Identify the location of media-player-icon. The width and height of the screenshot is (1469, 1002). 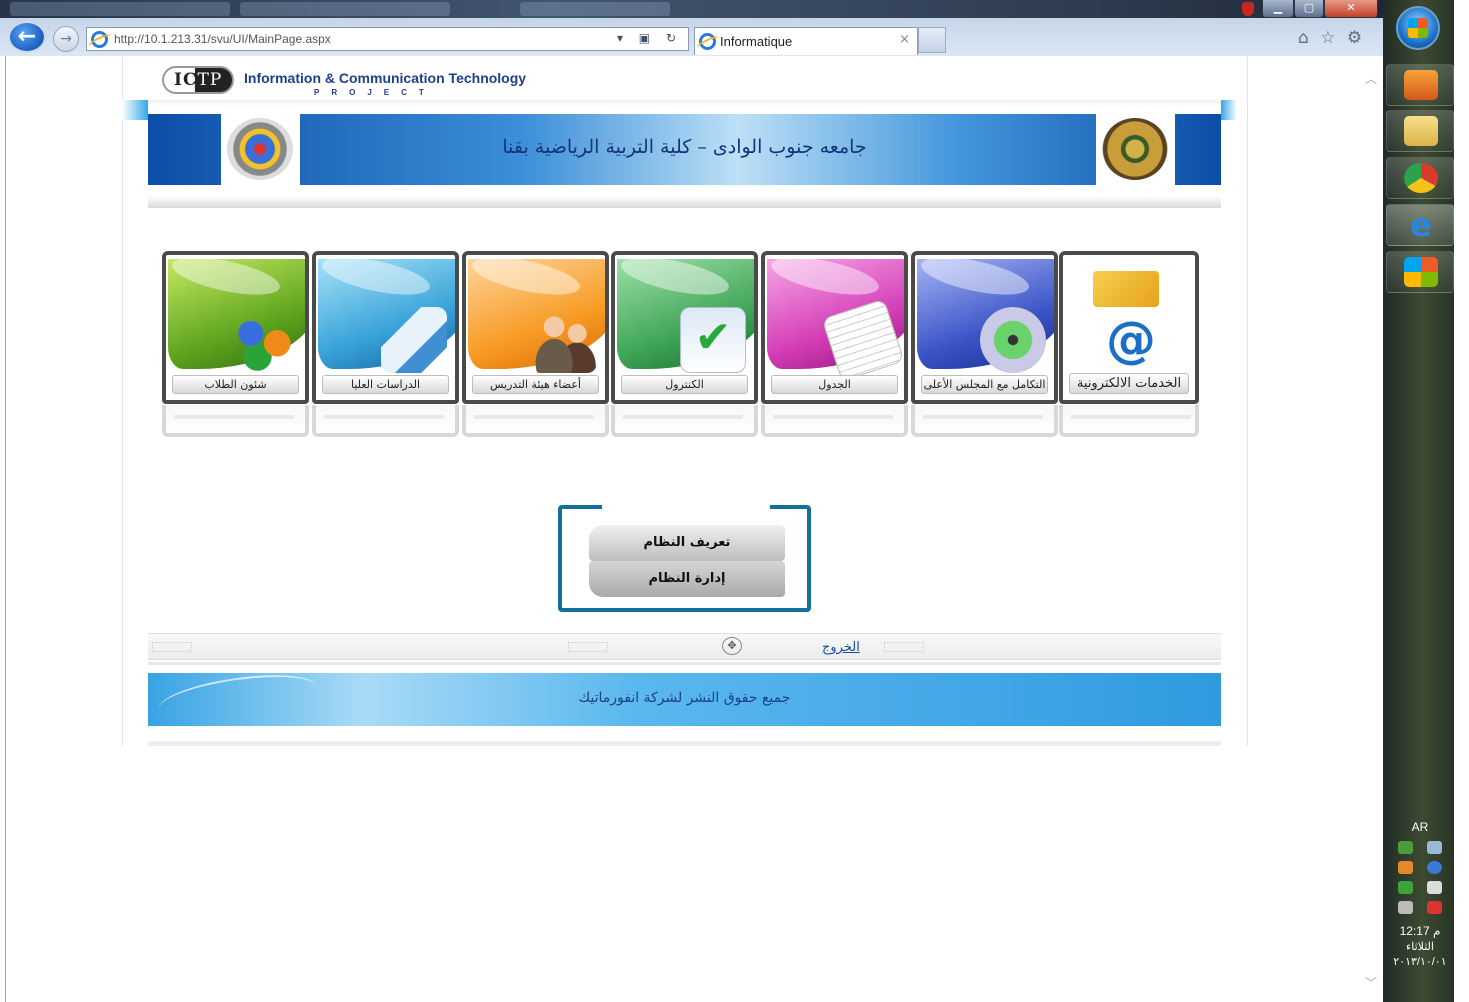
(1421, 85).